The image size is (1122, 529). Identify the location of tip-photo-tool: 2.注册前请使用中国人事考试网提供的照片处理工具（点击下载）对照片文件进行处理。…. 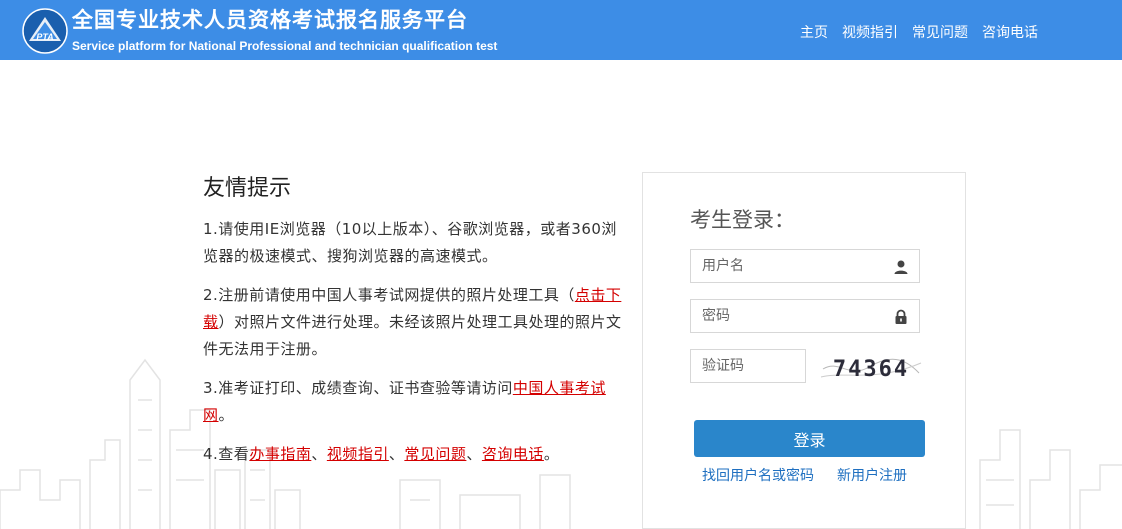
(413, 322).